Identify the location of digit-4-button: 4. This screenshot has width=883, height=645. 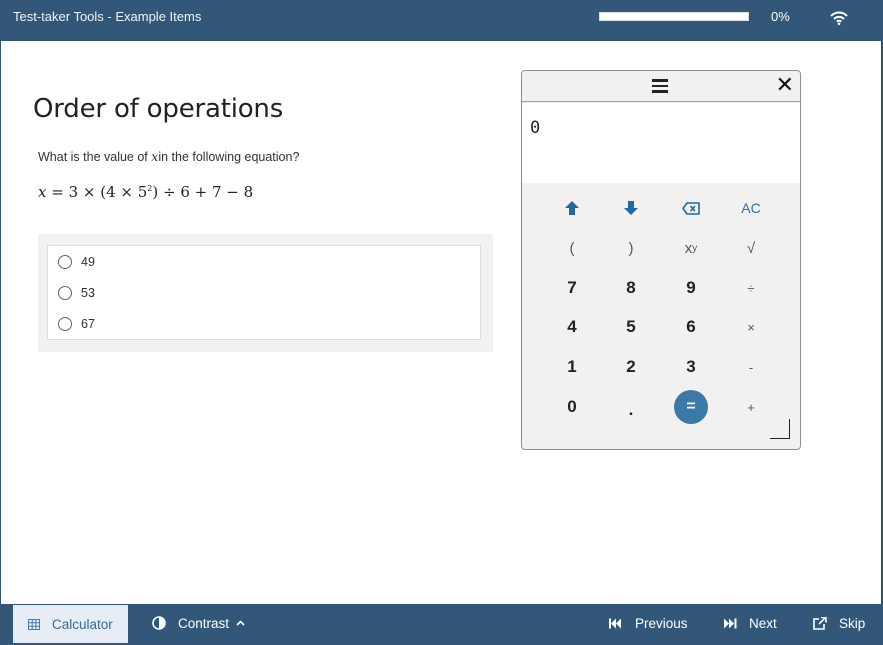
(572, 327).